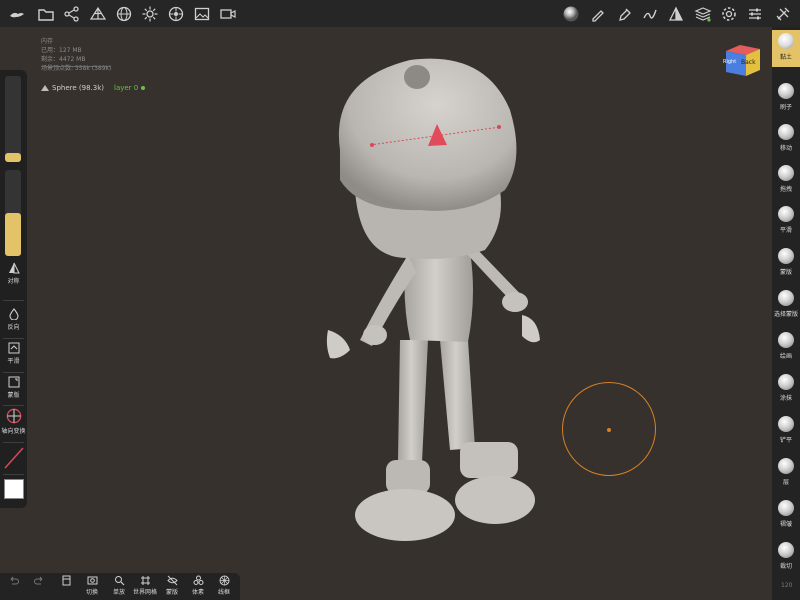 The image size is (800, 600). I want to click on tool-button-9: 铲平, so click(786, 431).